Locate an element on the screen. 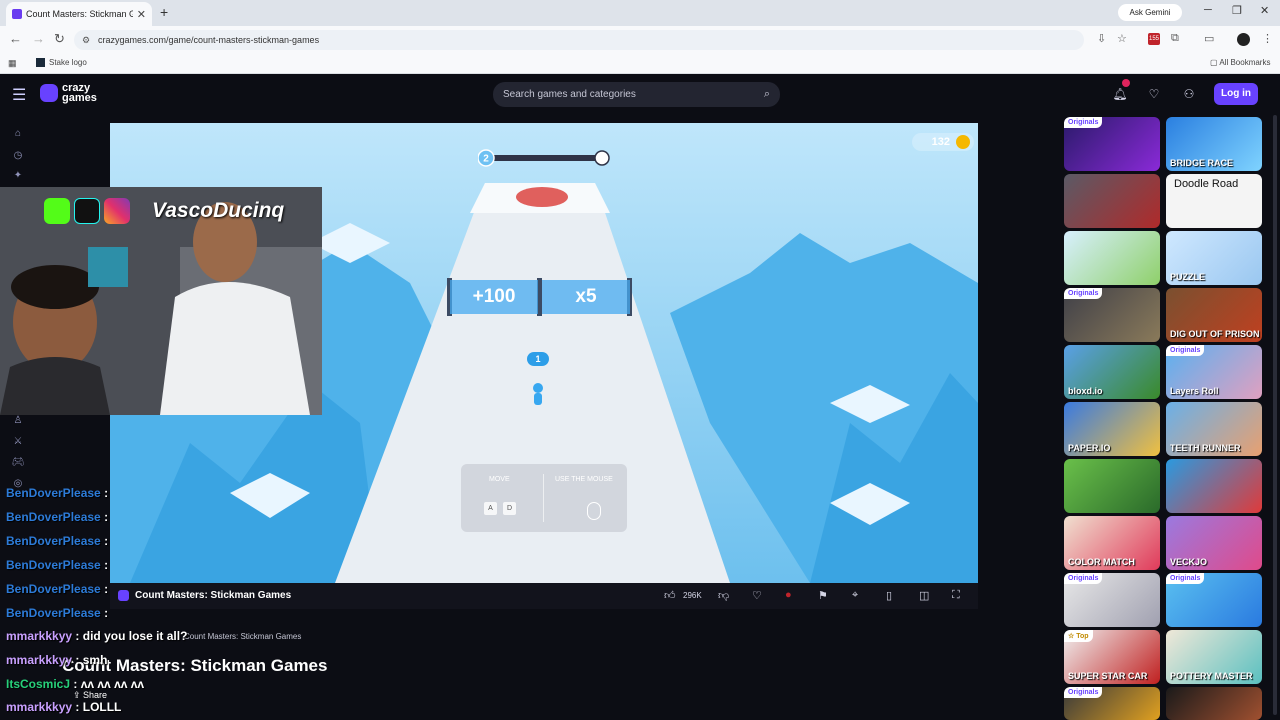 The image size is (1280, 720). hamburger-menu-icon: ☰ is located at coordinates (19, 95).